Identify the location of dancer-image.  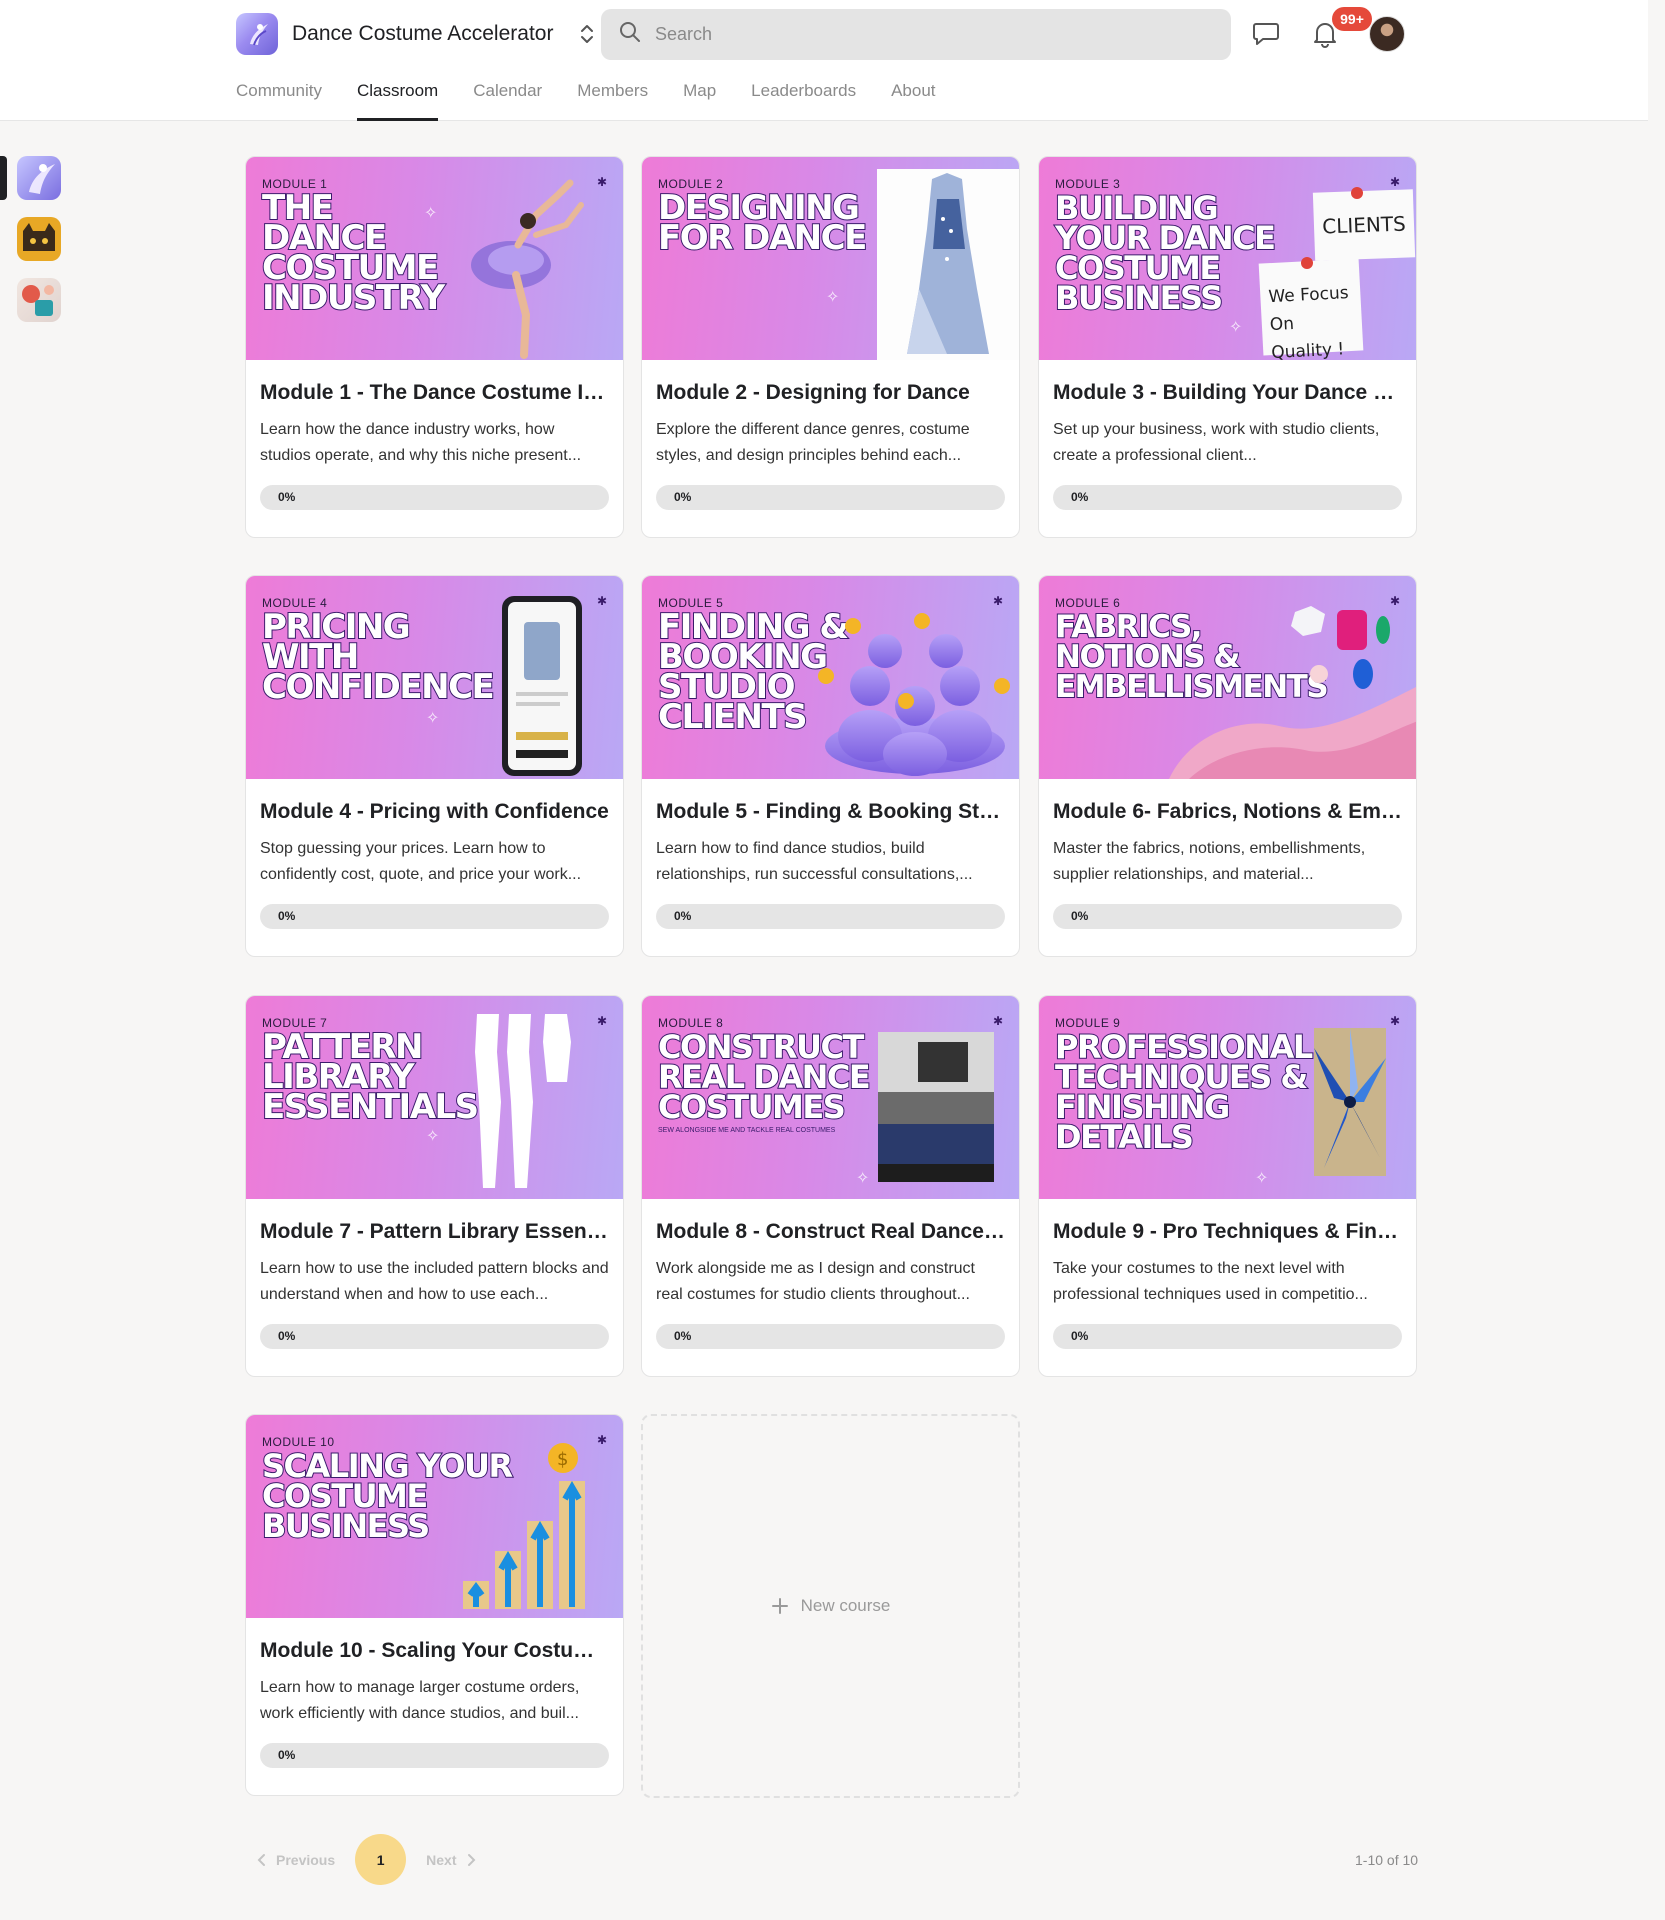
(527, 269).